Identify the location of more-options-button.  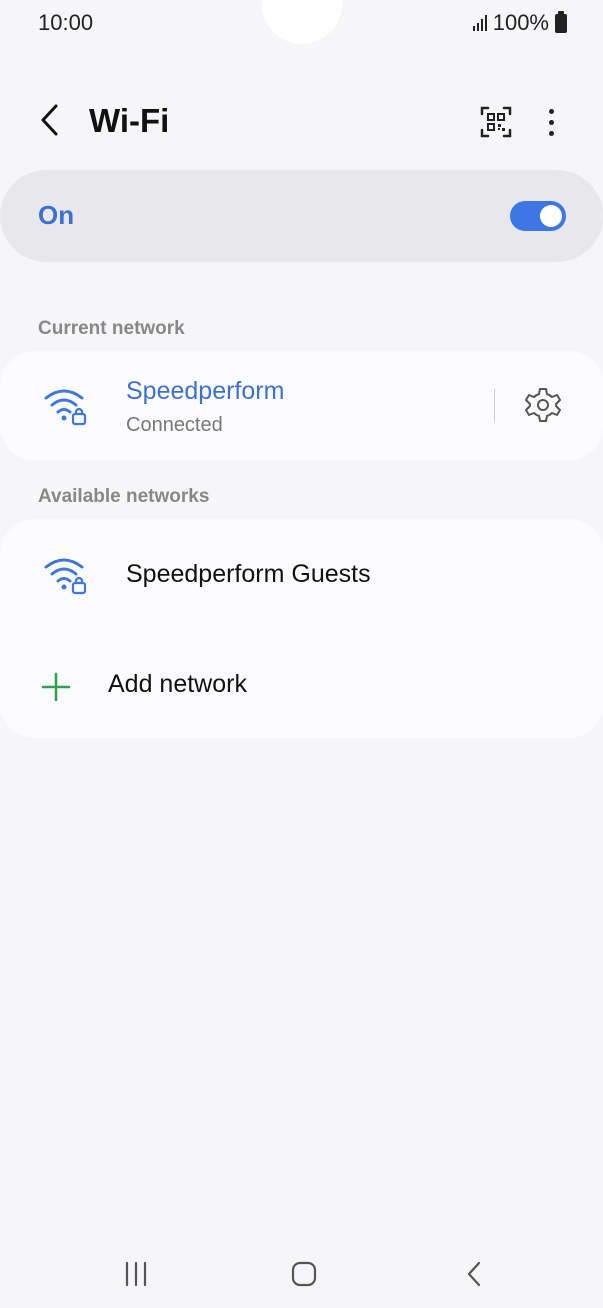
(551, 122).